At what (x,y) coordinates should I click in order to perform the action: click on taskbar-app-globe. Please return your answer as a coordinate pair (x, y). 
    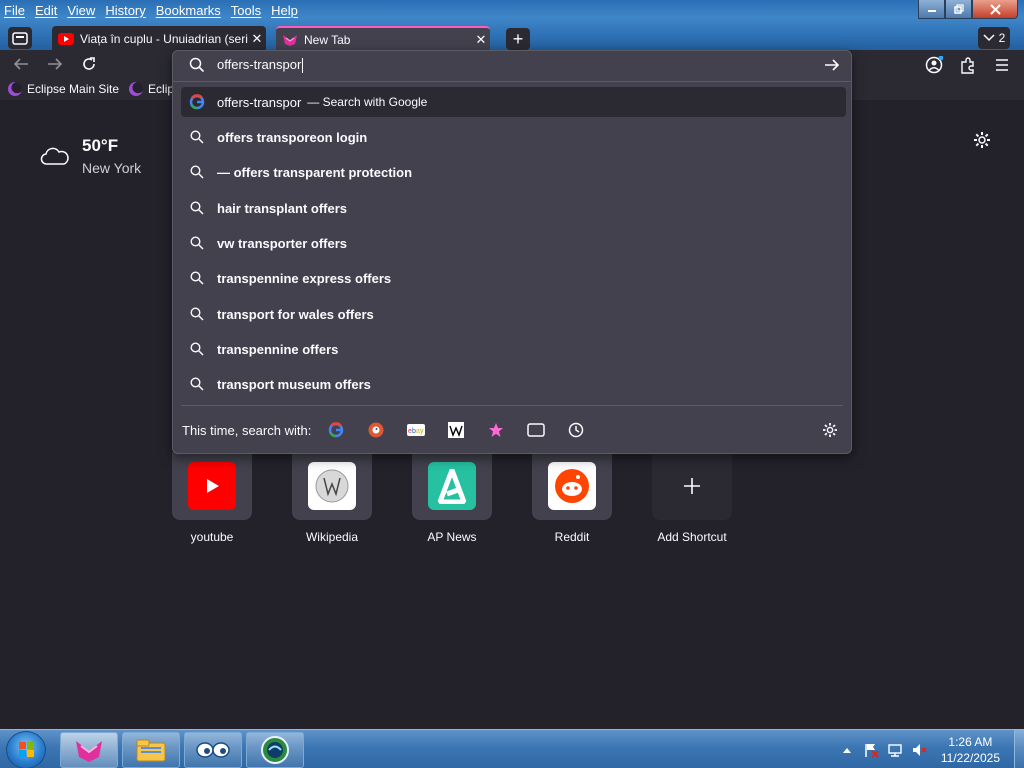
    Looking at the image, I should click on (275, 750).